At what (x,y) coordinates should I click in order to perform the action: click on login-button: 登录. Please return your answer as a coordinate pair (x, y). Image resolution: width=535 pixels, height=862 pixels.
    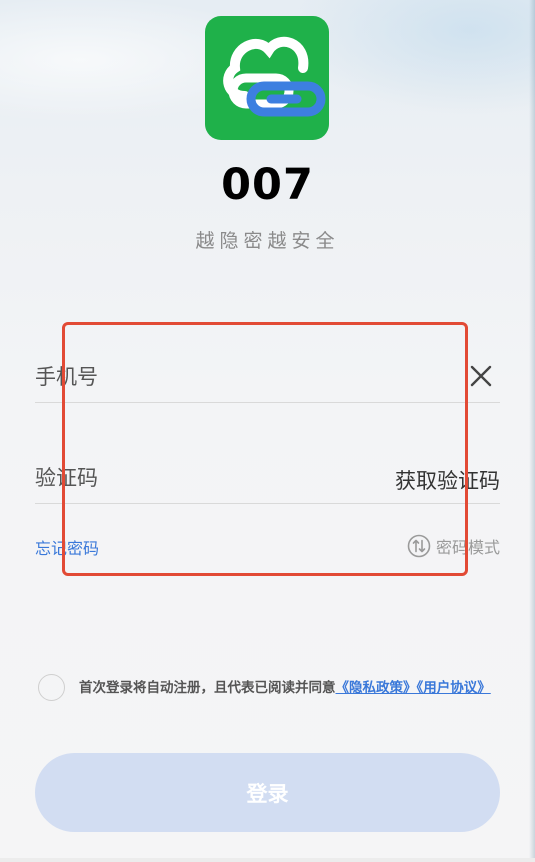
    Looking at the image, I should click on (267, 792).